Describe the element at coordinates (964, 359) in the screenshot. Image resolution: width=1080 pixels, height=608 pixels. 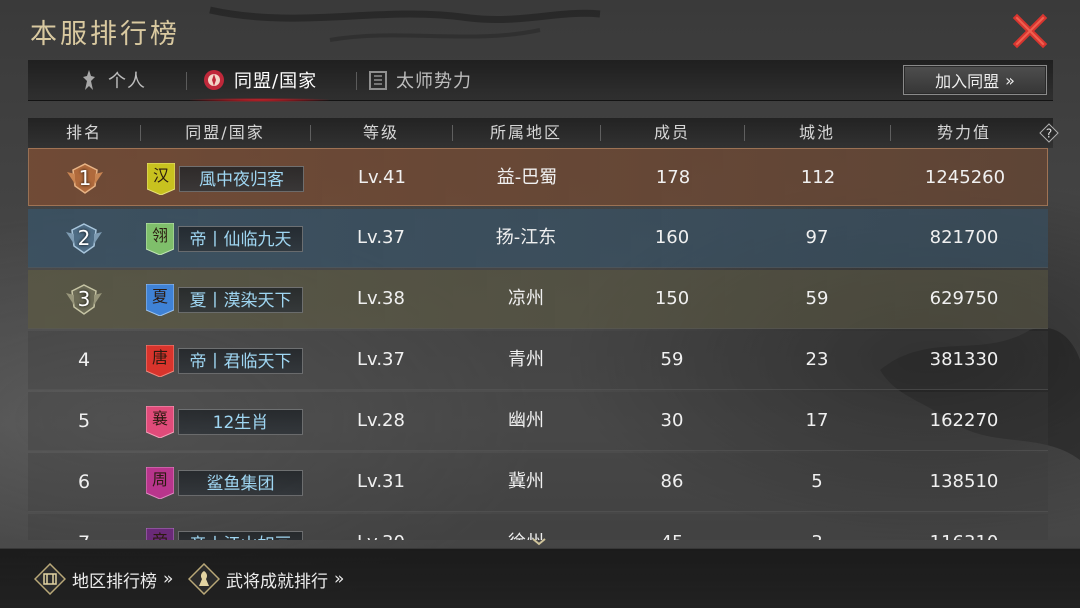
I see `power-cell: 381330` at that location.